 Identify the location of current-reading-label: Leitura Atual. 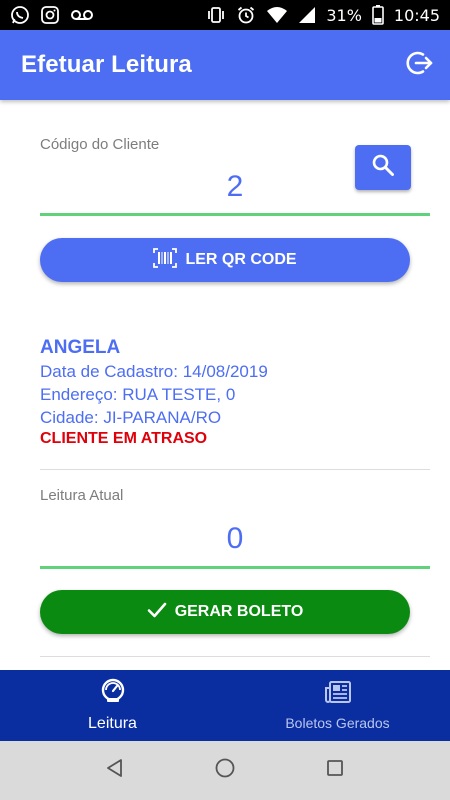
(82, 495).